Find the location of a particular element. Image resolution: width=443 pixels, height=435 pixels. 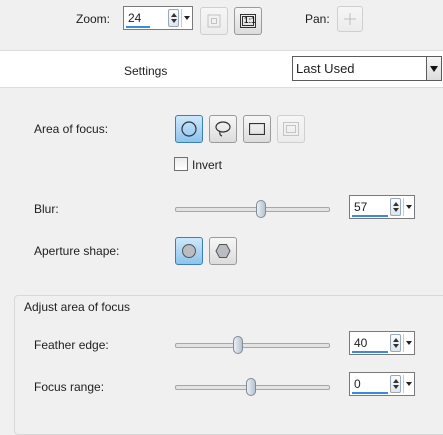

fit-to-window-button is located at coordinates (214, 21).